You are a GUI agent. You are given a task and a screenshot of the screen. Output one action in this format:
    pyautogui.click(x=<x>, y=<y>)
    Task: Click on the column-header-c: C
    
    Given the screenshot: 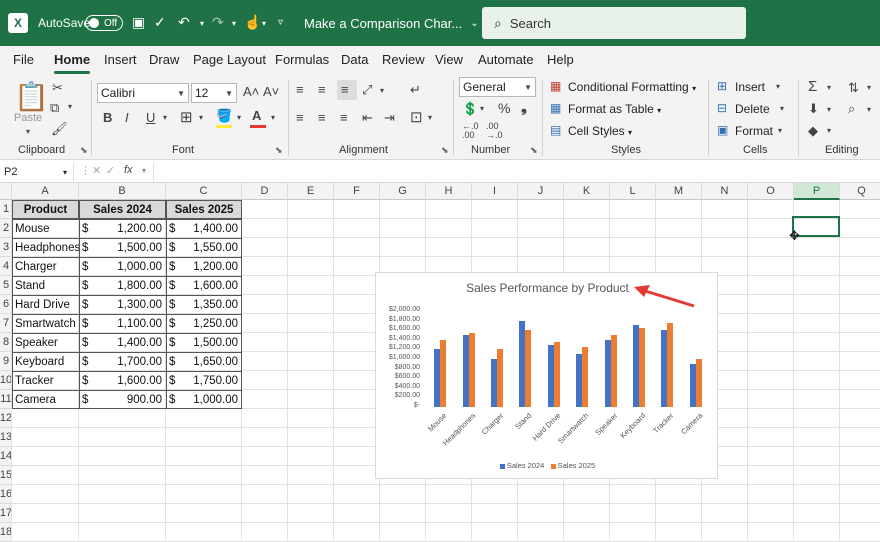 What is the action you would take?
    pyautogui.click(x=204, y=191)
    